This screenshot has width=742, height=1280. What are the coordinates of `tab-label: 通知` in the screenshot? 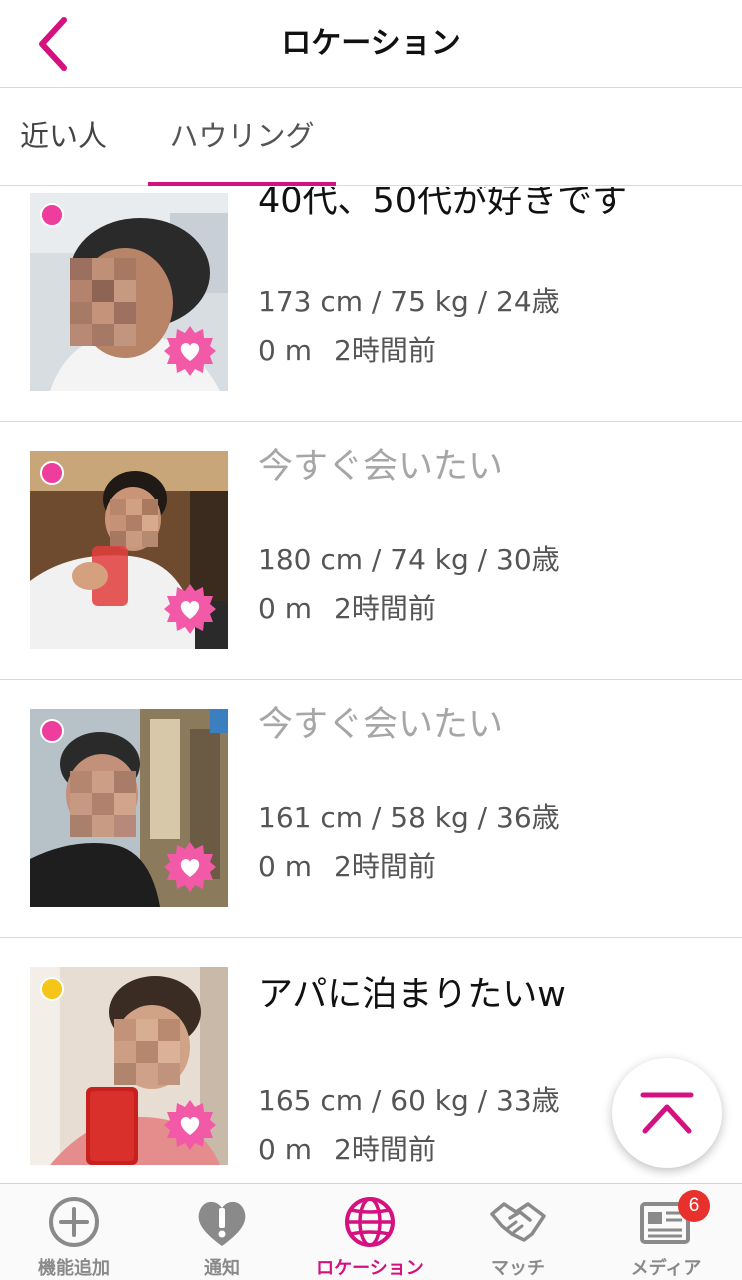 It's located at (222, 1268).